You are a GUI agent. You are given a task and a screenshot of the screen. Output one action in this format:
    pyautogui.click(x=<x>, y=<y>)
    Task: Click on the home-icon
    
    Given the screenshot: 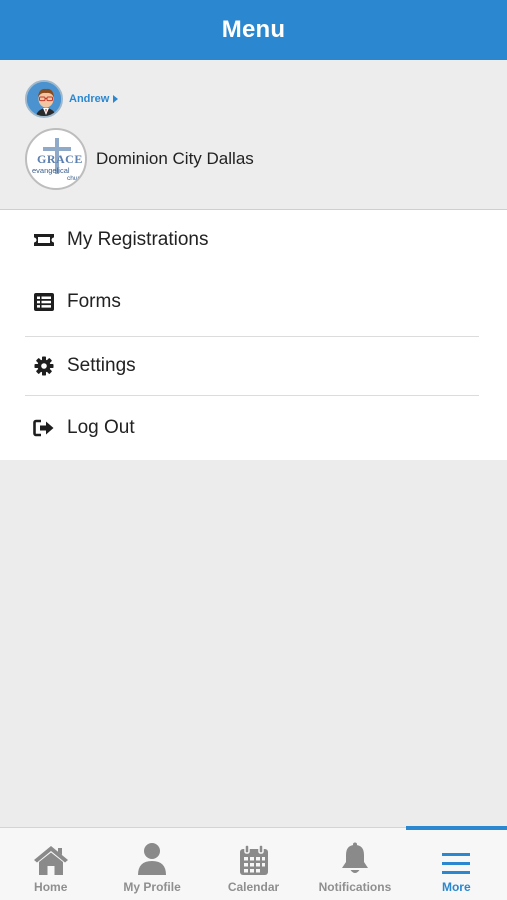 What is the action you would take?
    pyautogui.click(x=51, y=858)
    